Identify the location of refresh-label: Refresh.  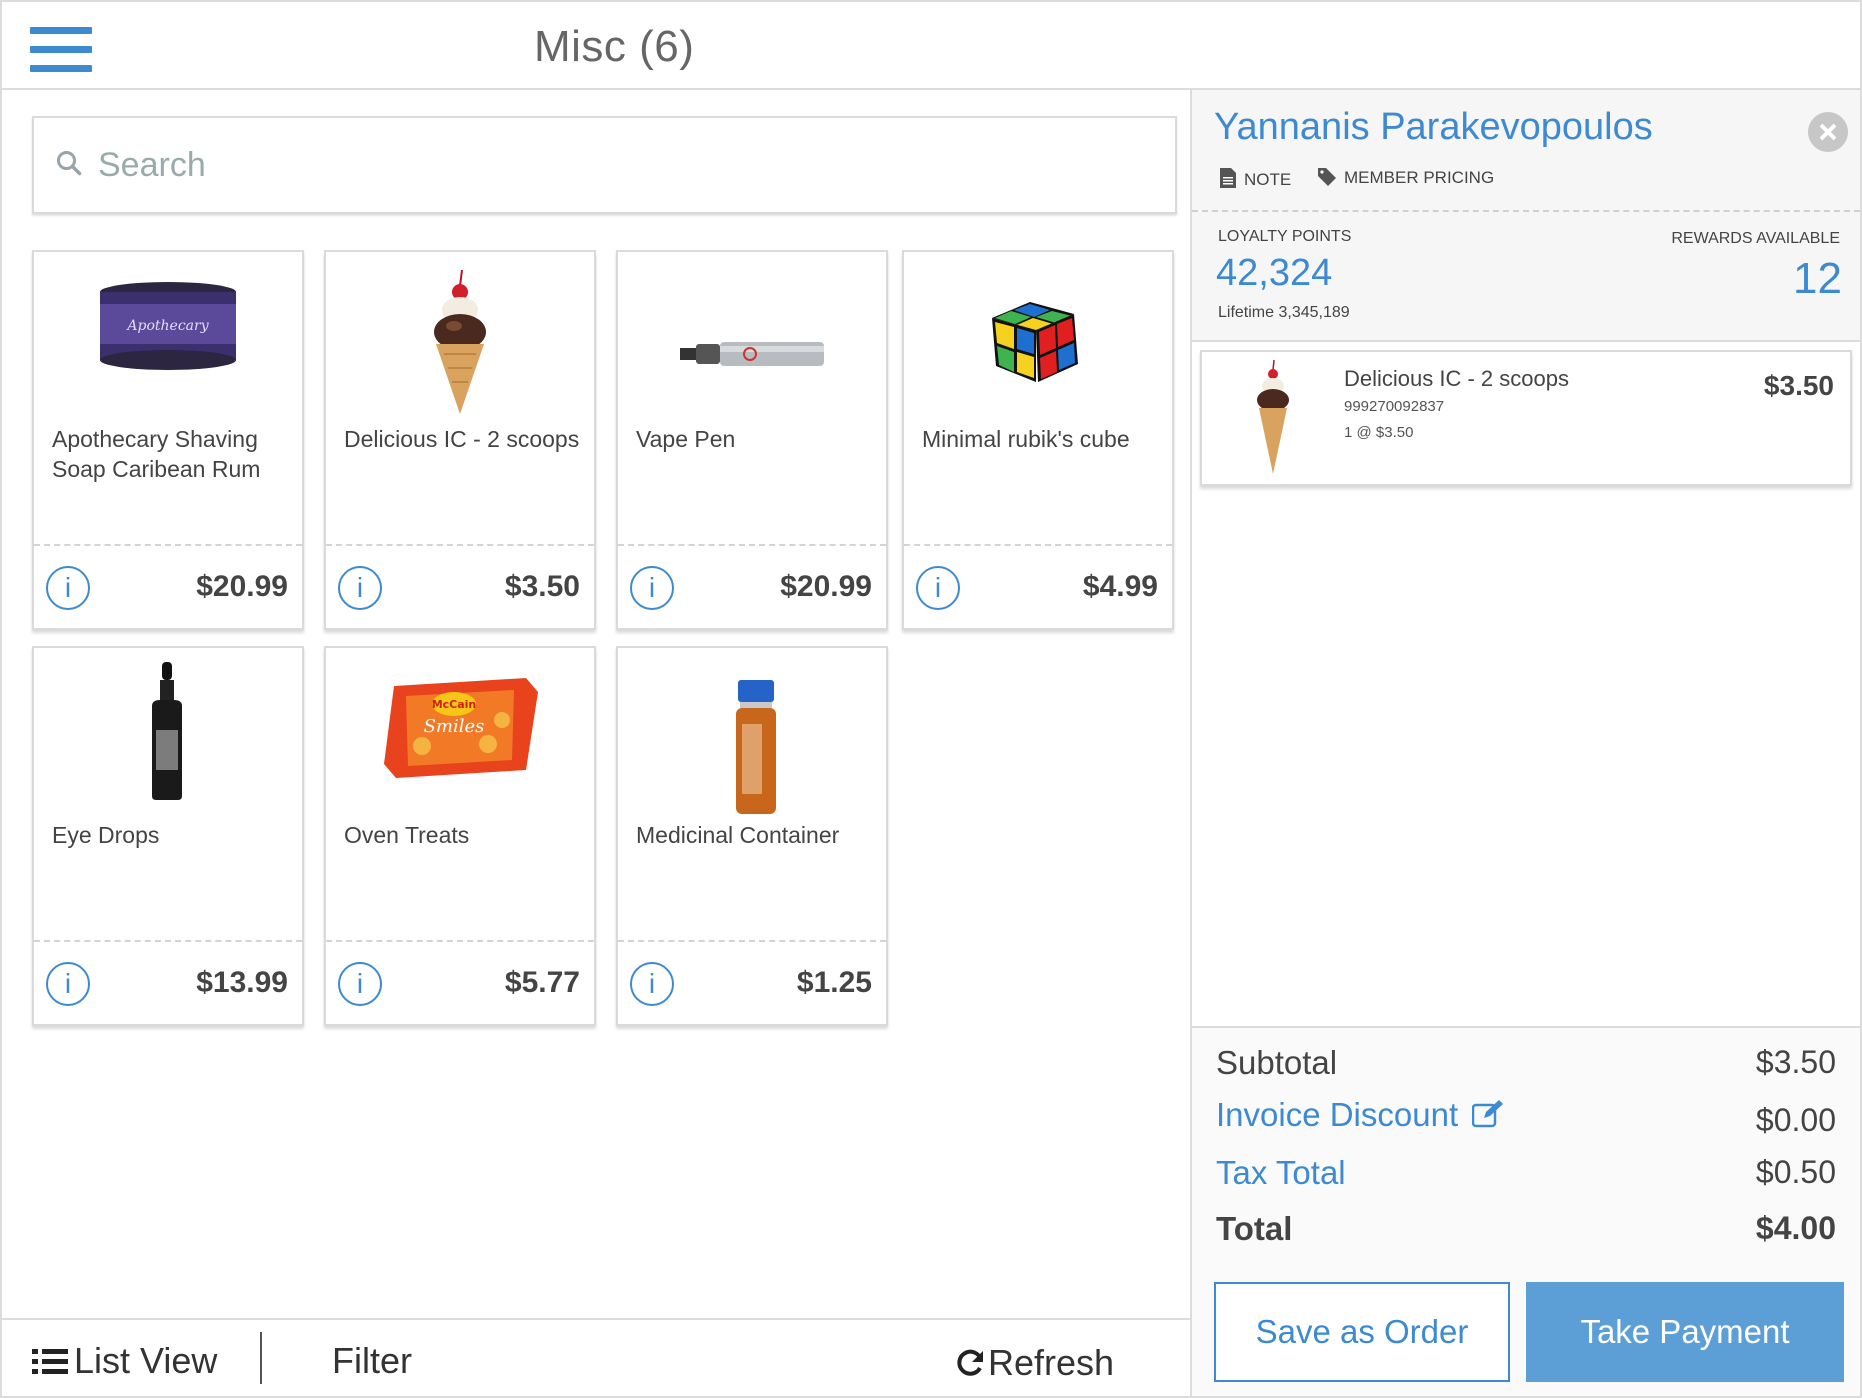
(1051, 1362).